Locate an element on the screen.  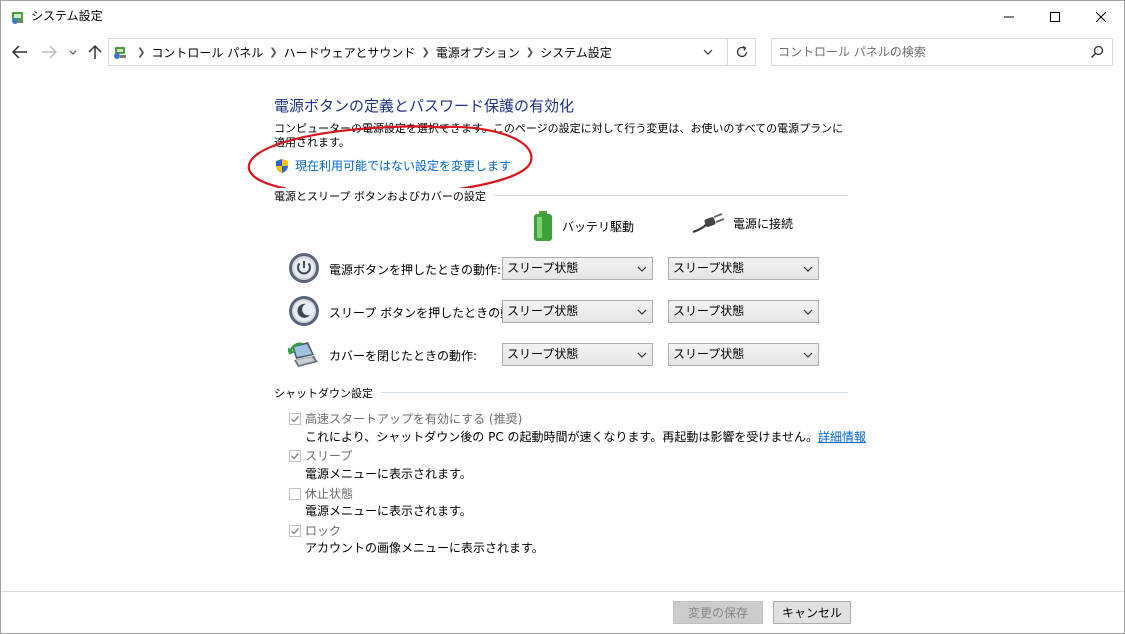
lock-checkbox is located at coordinates (295, 530).